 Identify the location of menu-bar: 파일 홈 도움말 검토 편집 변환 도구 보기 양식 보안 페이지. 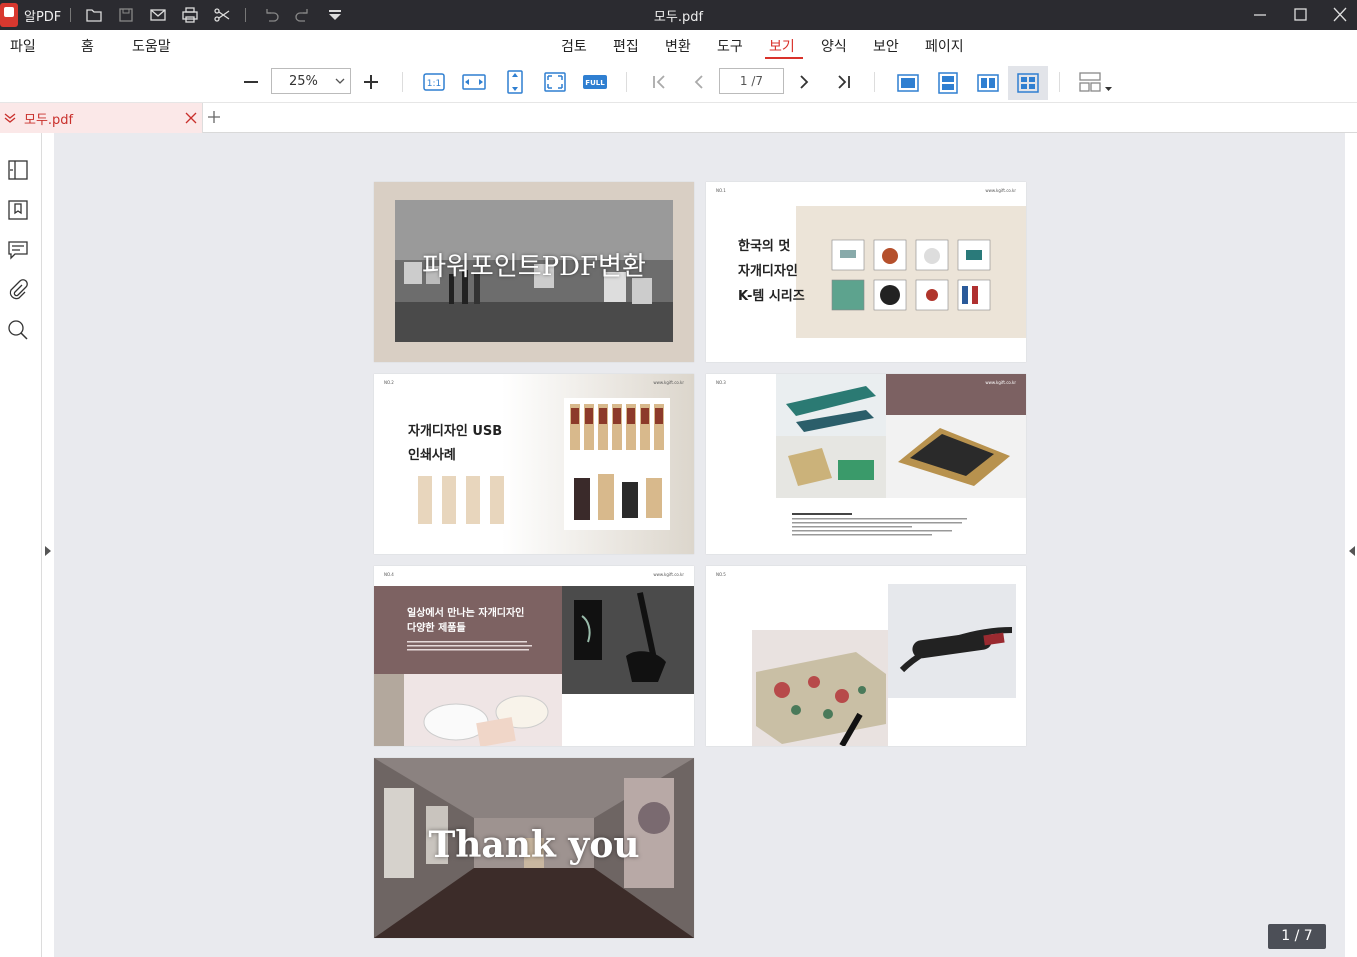
(678, 45).